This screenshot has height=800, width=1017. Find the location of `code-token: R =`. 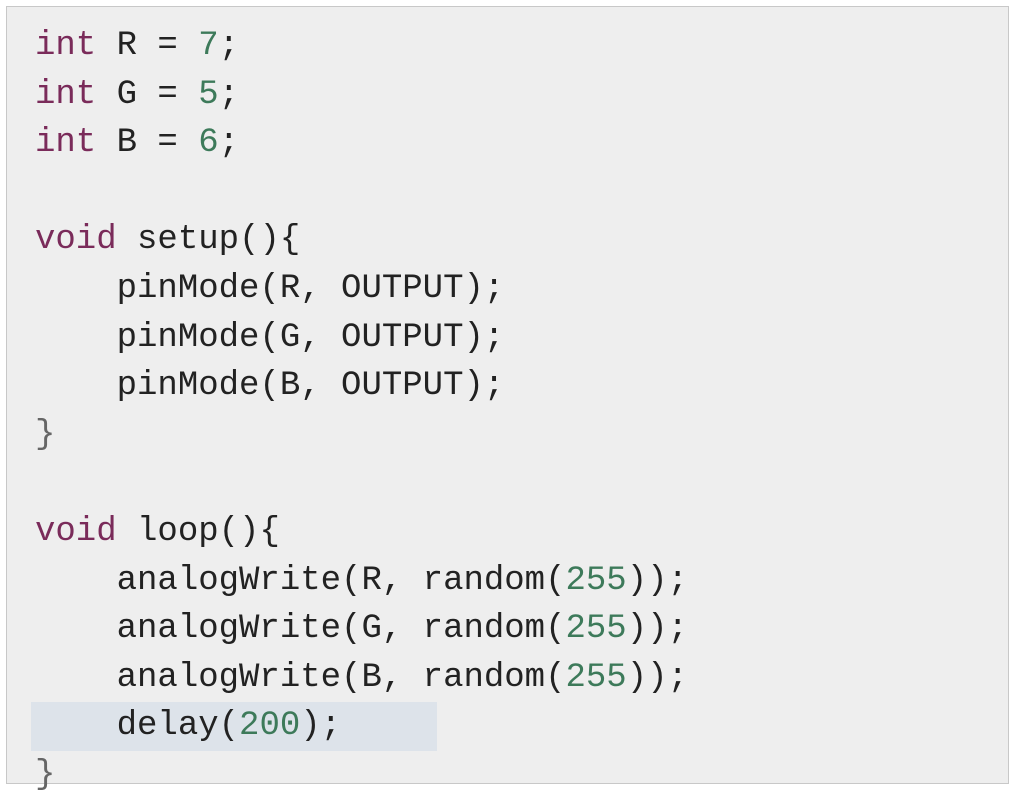

code-token: R = is located at coordinates (147, 46).